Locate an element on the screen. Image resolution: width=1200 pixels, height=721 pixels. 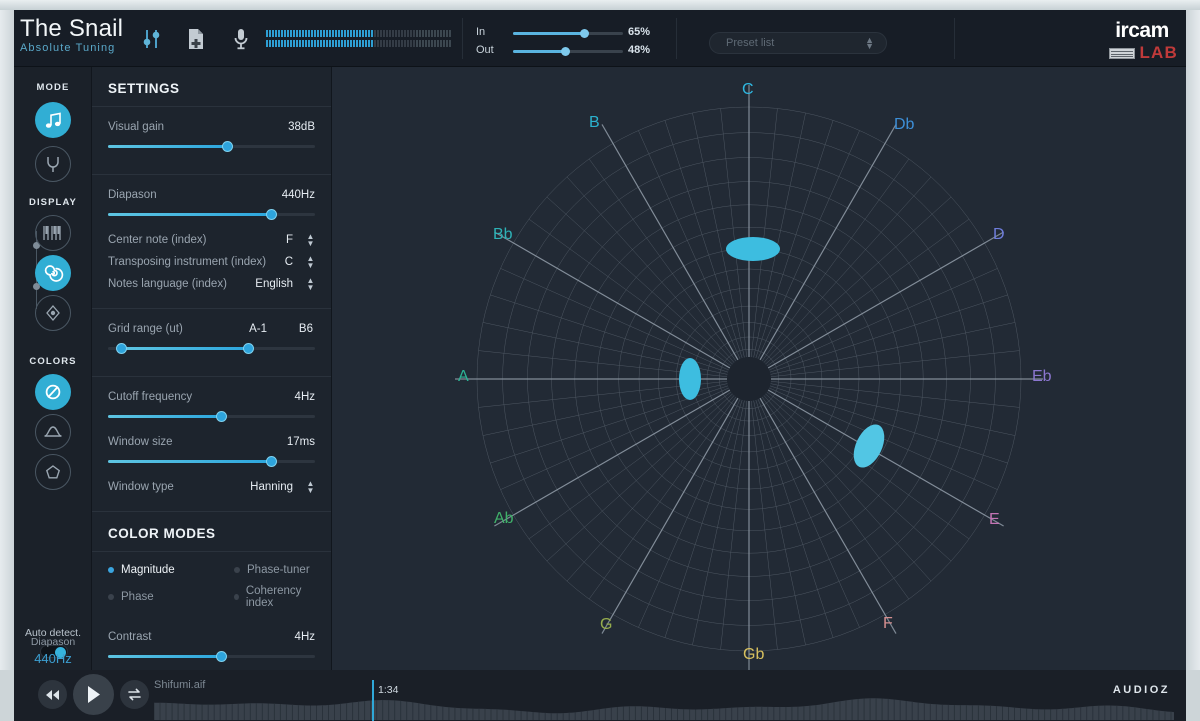
note-label-G: G is located at coordinates (606, 624).